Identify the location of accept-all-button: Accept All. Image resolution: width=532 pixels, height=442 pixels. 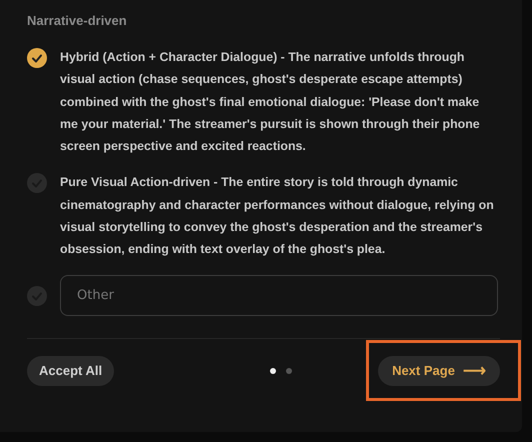
(70, 371).